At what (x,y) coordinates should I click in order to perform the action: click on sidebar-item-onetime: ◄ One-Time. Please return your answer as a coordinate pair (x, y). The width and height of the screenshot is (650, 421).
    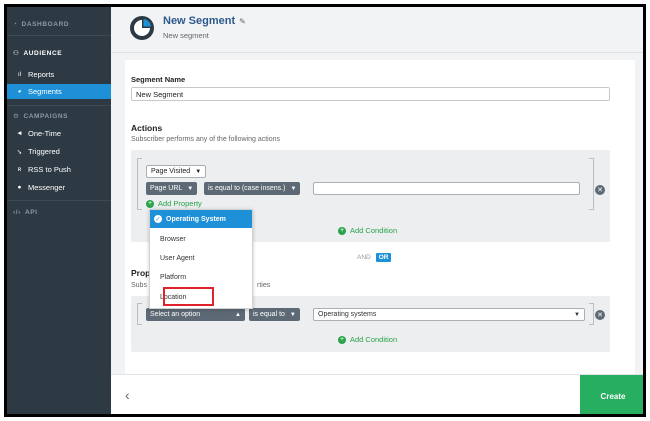
    Looking at the image, I should click on (59, 133).